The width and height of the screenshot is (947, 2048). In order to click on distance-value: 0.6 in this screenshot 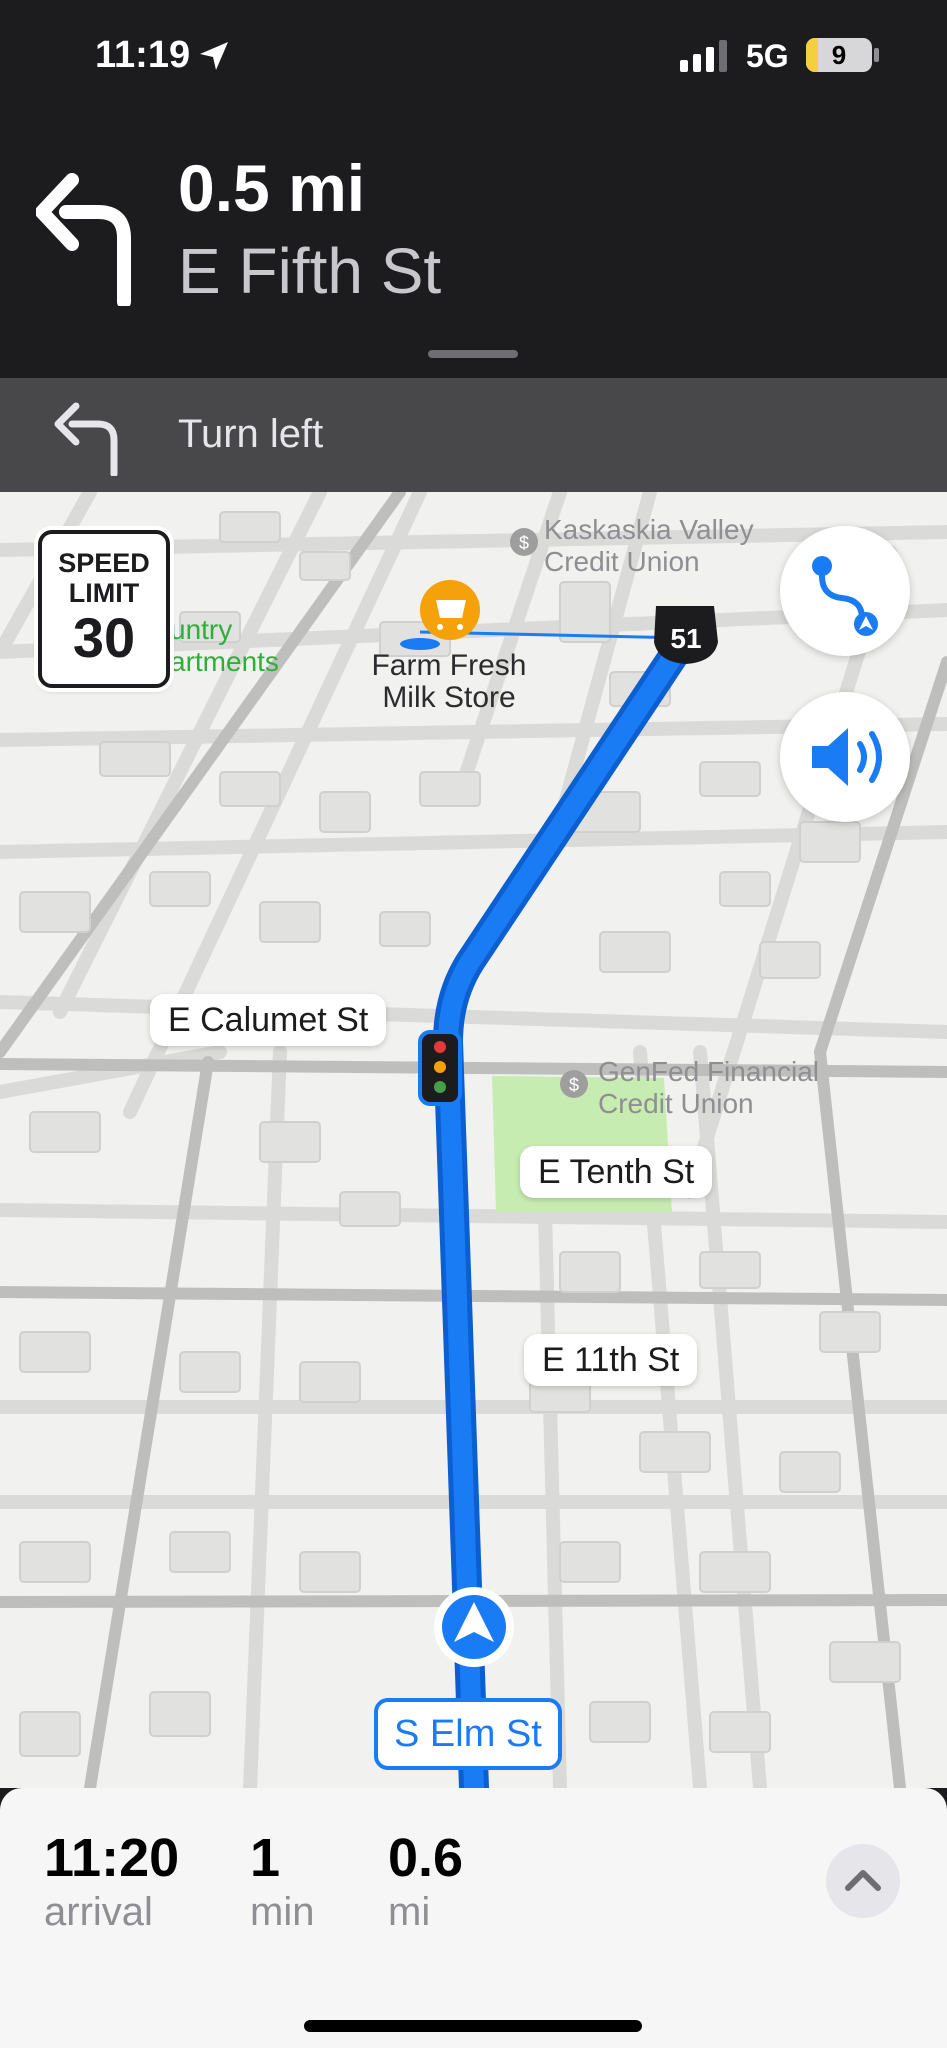, I will do `click(426, 1858)`.